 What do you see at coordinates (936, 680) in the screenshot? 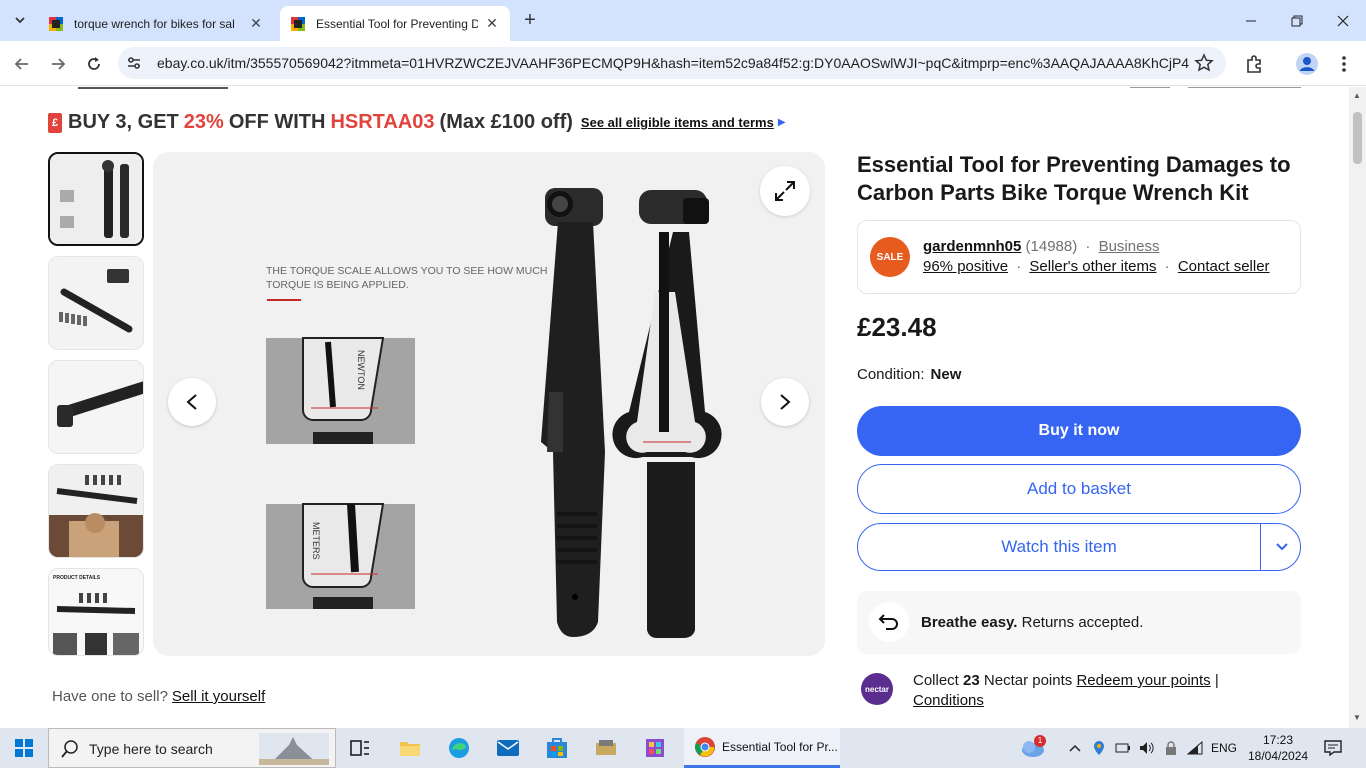
I see `nectar-prefix: Collect` at bounding box center [936, 680].